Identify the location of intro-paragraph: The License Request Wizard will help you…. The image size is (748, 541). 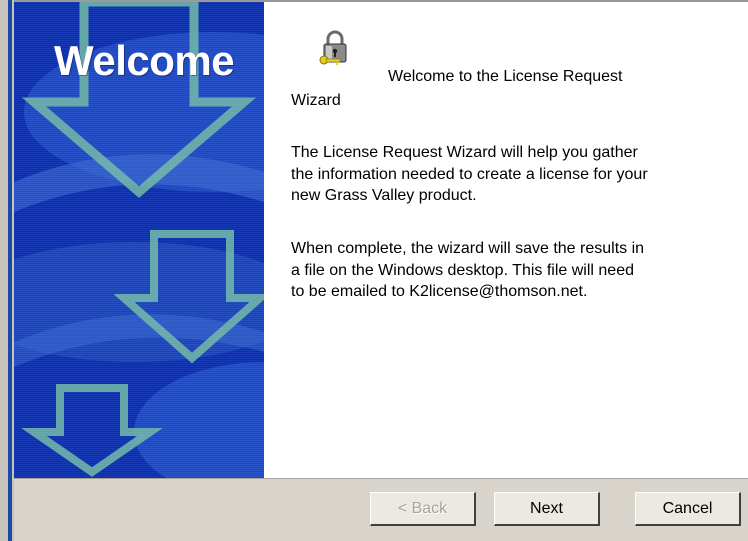
(511, 174).